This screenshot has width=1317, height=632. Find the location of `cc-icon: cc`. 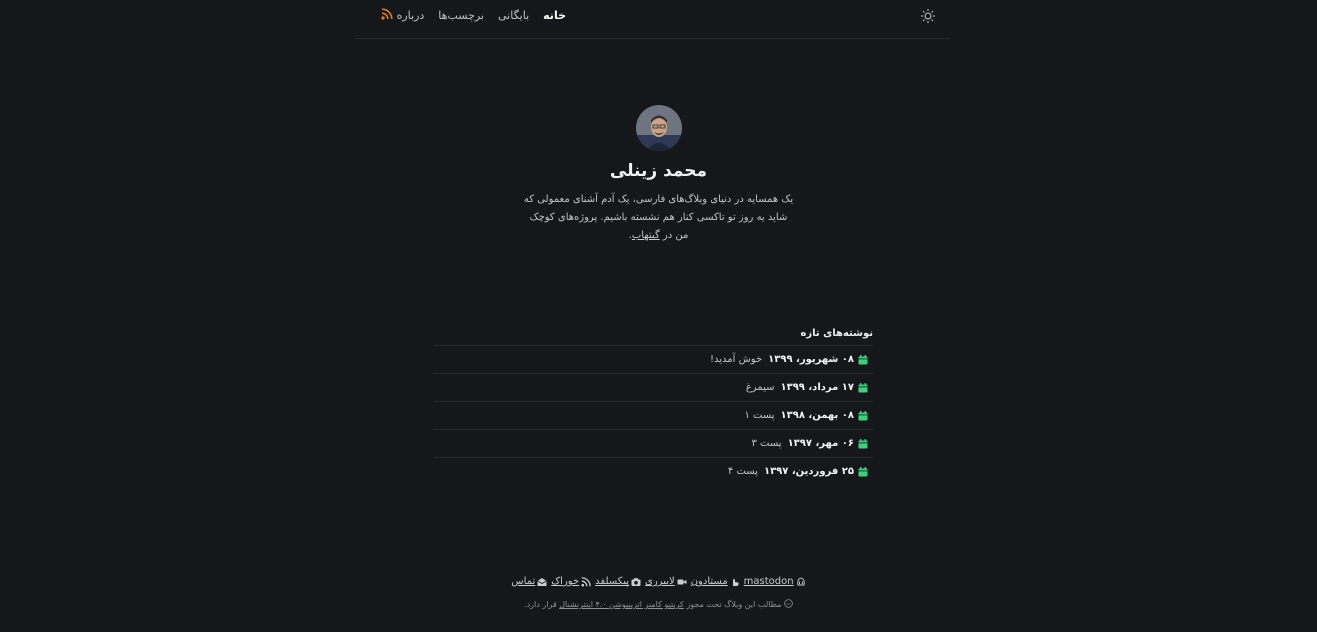

cc-icon: cc is located at coordinates (788, 603).